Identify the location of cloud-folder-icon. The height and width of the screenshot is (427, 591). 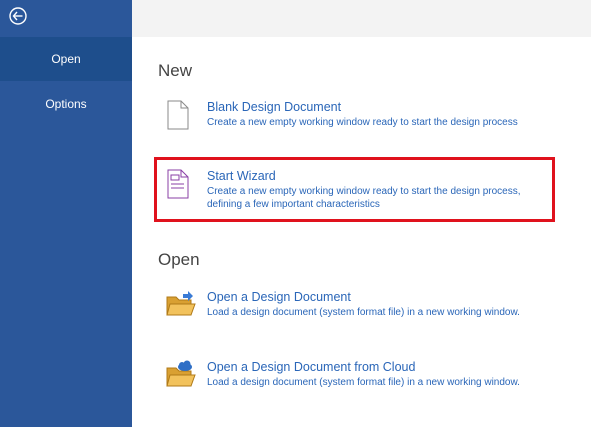
(181, 376).